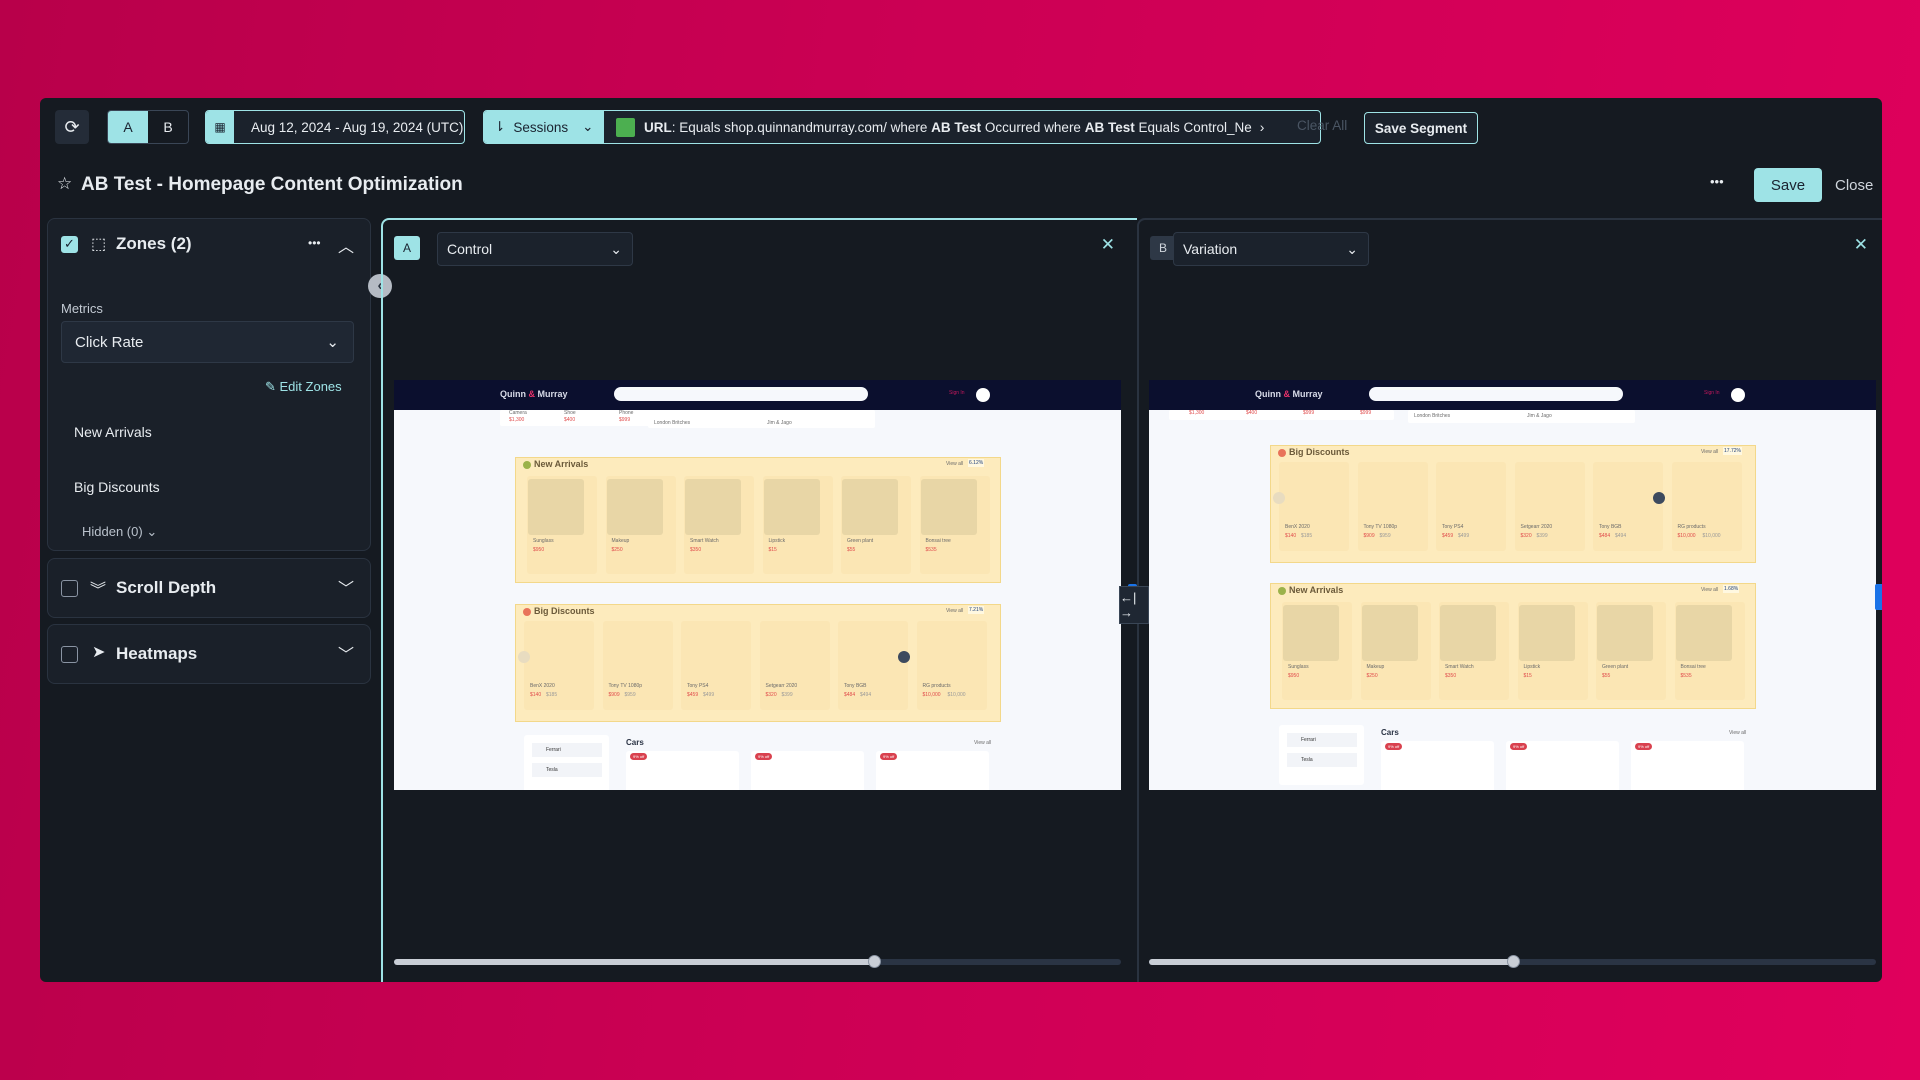 Image resolution: width=1920 pixels, height=1080 pixels. What do you see at coordinates (69, 244) in the screenshot?
I see `zones-checkbox: ✓` at bounding box center [69, 244].